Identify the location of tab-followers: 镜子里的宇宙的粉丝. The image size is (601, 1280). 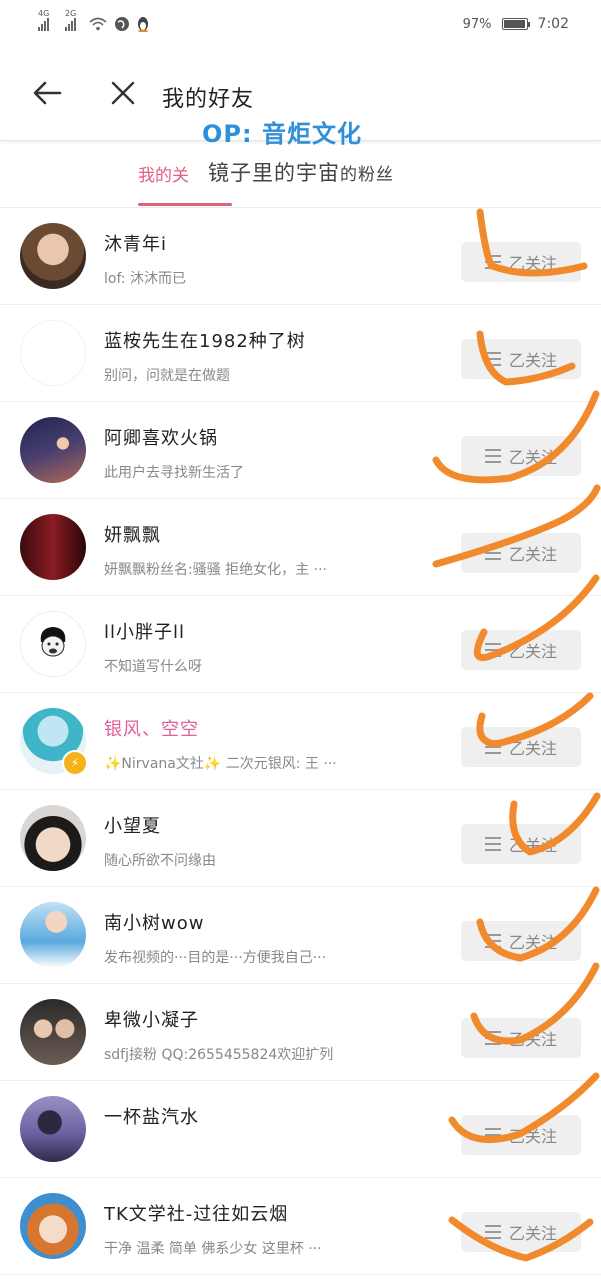
(301, 172).